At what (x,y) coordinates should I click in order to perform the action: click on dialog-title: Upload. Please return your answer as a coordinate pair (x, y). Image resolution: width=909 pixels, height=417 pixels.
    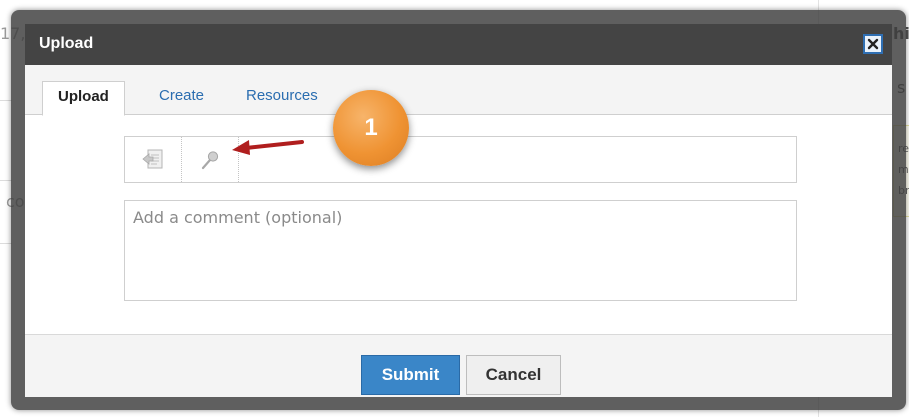
    Looking at the image, I should click on (66, 43).